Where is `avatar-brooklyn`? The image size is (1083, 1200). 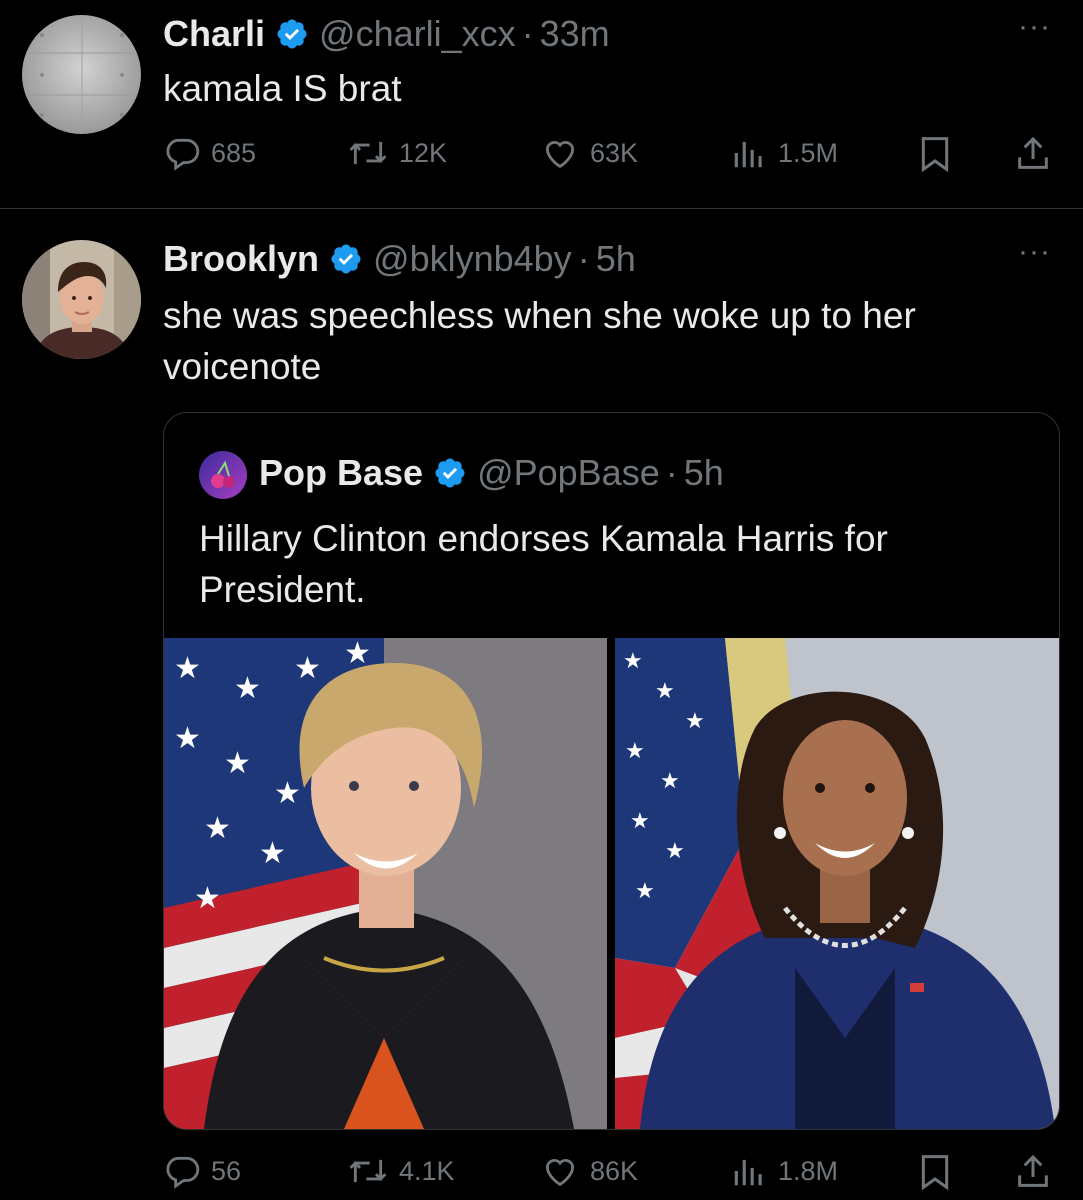
avatar-brooklyn is located at coordinates (81, 299).